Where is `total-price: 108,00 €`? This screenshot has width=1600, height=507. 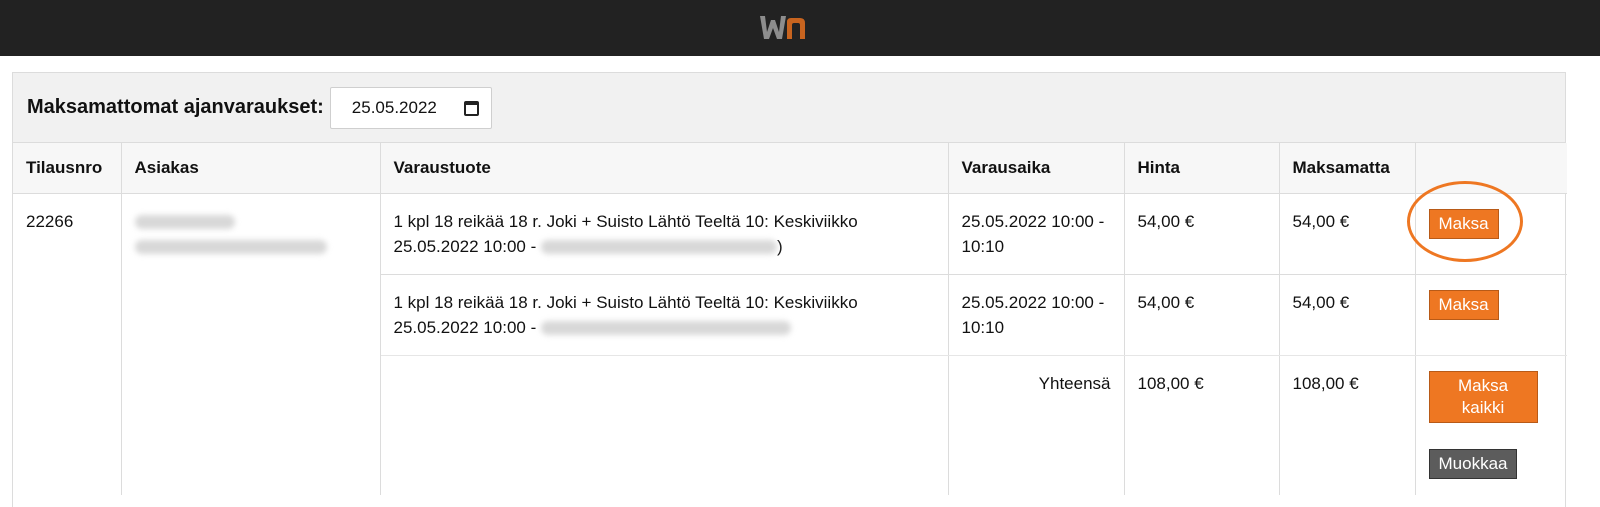 total-price: 108,00 € is located at coordinates (1202, 425).